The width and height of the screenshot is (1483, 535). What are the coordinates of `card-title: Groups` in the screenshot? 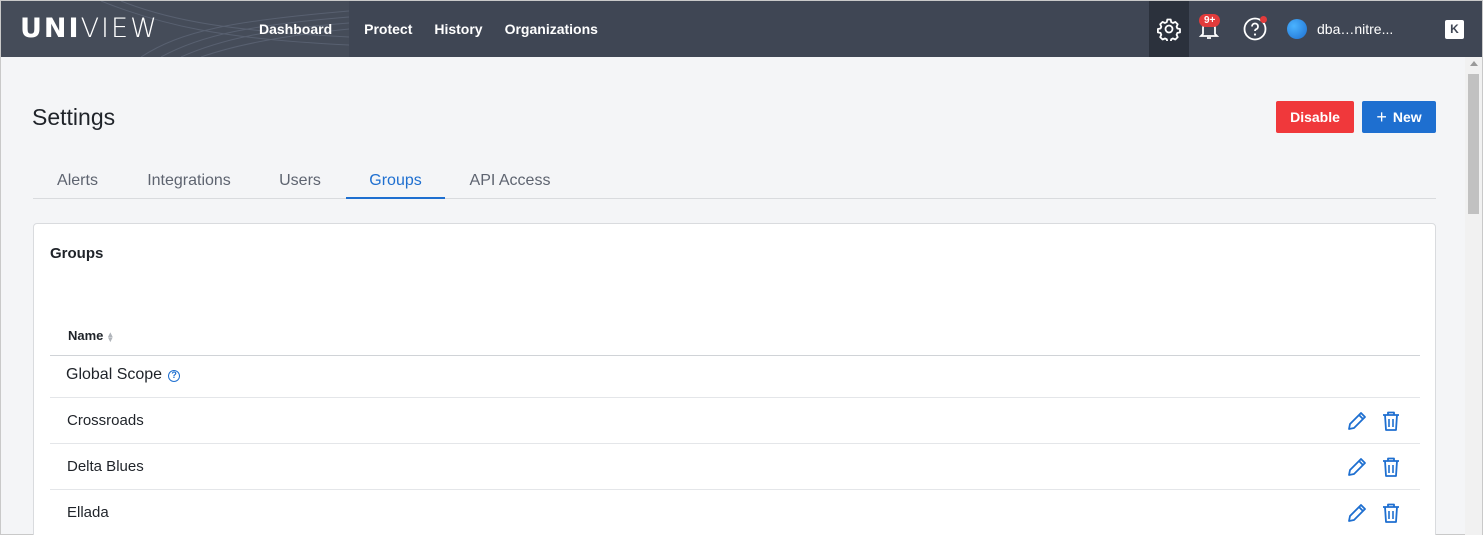 It's located at (77, 253).